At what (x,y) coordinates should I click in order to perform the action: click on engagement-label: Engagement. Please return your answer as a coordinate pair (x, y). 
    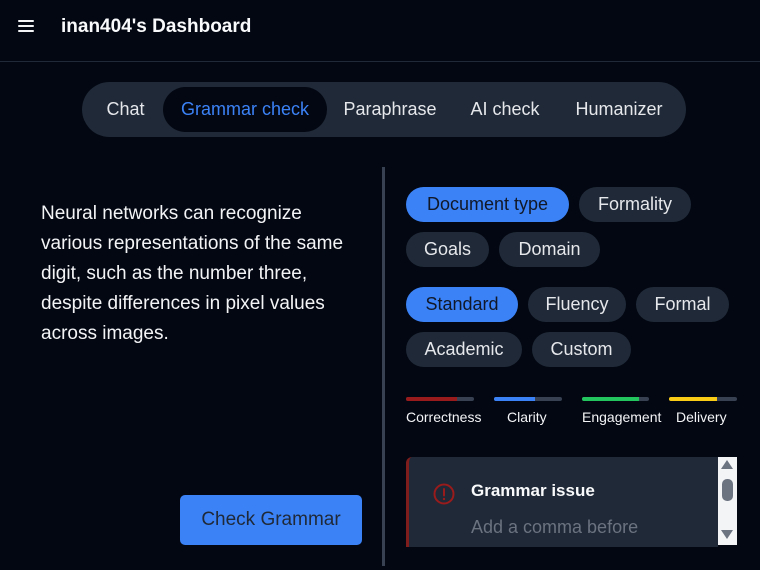
    Looking at the image, I should click on (622, 417).